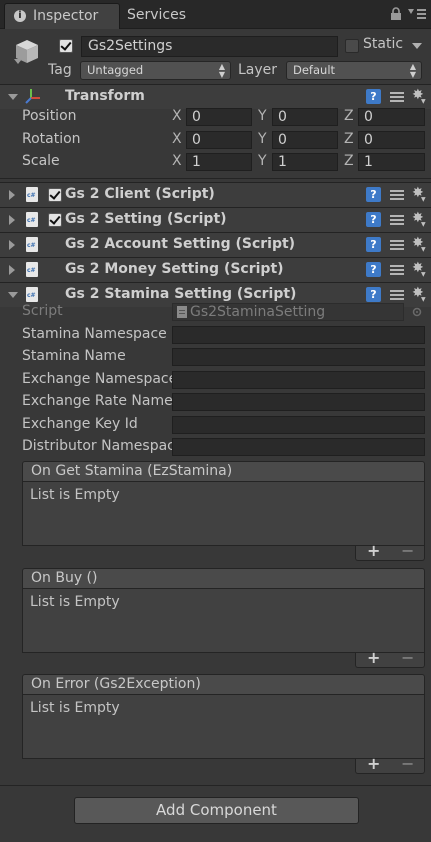  Describe the element at coordinates (66, 16) in the screenshot. I see `tab-inspector-label: Inspector` at that location.